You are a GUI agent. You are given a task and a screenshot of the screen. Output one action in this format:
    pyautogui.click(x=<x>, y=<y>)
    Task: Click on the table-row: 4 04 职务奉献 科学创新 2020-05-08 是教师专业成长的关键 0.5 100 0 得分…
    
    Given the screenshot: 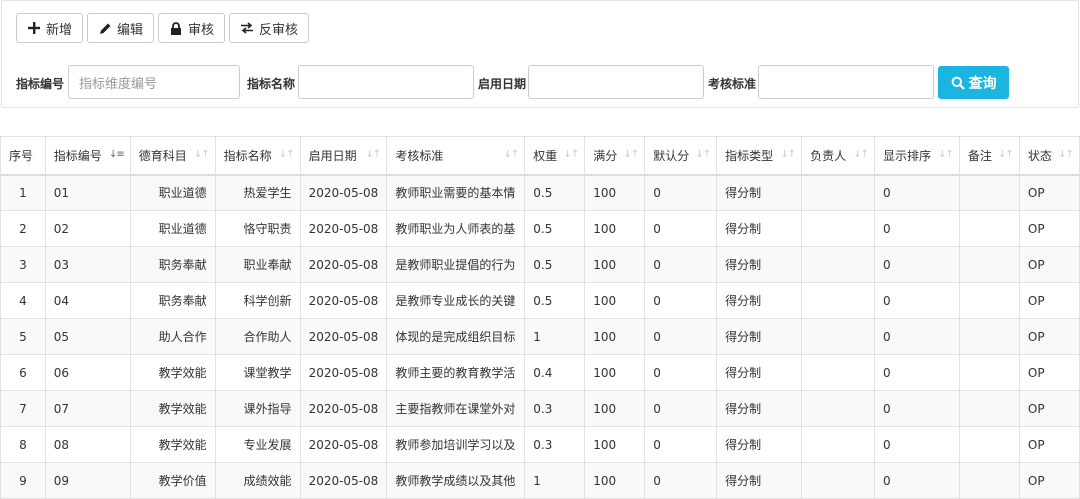 What is the action you would take?
    pyautogui.click(x=540, y=300)
    